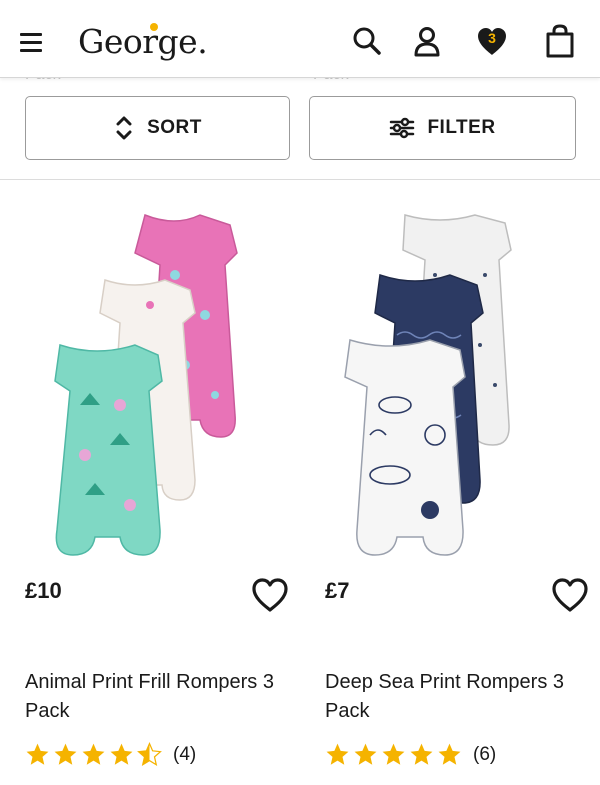 The width and height of the screenshot is (600, 785). Describe the element at coordinates (300, 39) in the screenshot. I see `header: George. 3` at that location.